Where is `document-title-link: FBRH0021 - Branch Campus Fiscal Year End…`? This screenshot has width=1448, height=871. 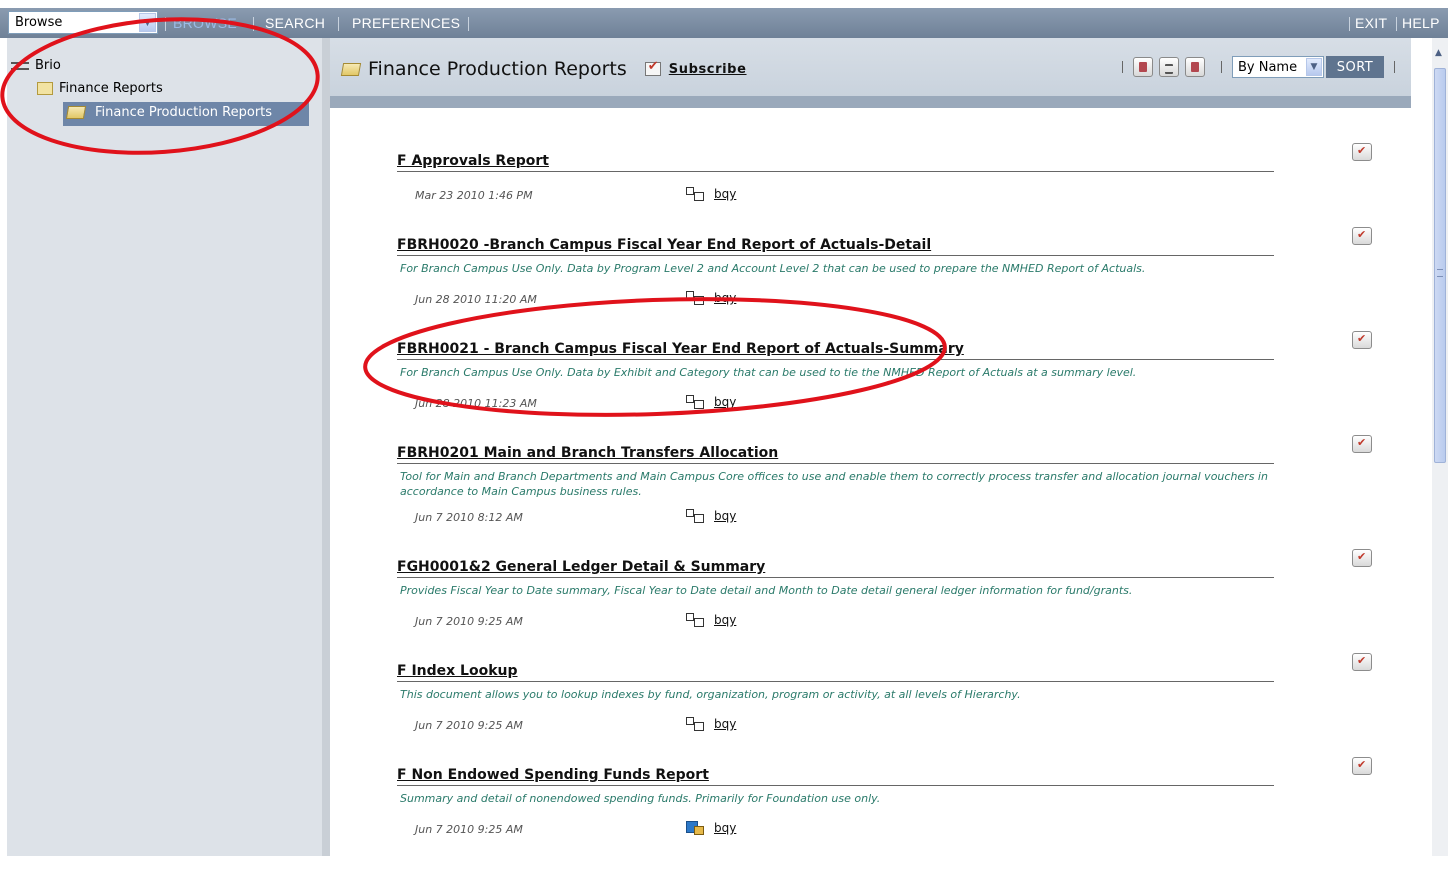
document-title-link: FBRH0021 - Branch Campus Fiscal Year End… is located at coordinates (835, 350).